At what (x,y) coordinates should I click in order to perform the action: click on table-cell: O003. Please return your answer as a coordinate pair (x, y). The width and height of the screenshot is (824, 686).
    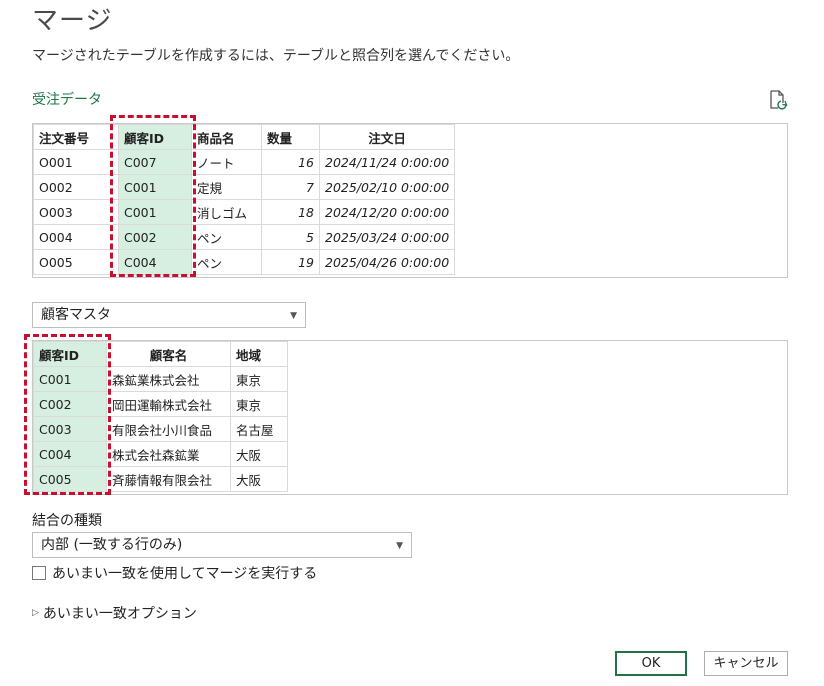
    Looking at the image, I should click on (76, 212).